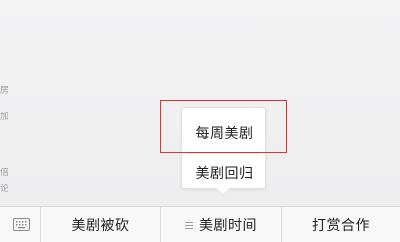 The height and width of the screenshot is (242, 400). Describe the element at coordinates (4, 189) in the screenshot. I see `clipped-text: 论` at that location.